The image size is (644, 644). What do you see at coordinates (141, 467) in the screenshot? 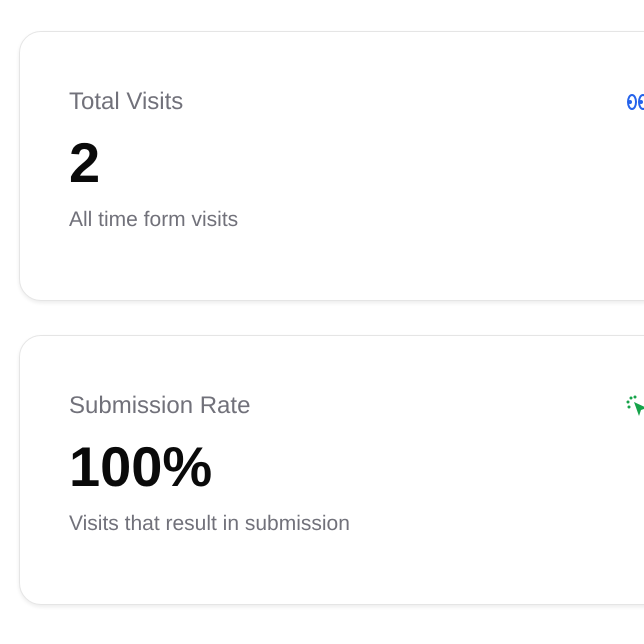
I see `stat-value: 100%` at bounding box center [141, 467].